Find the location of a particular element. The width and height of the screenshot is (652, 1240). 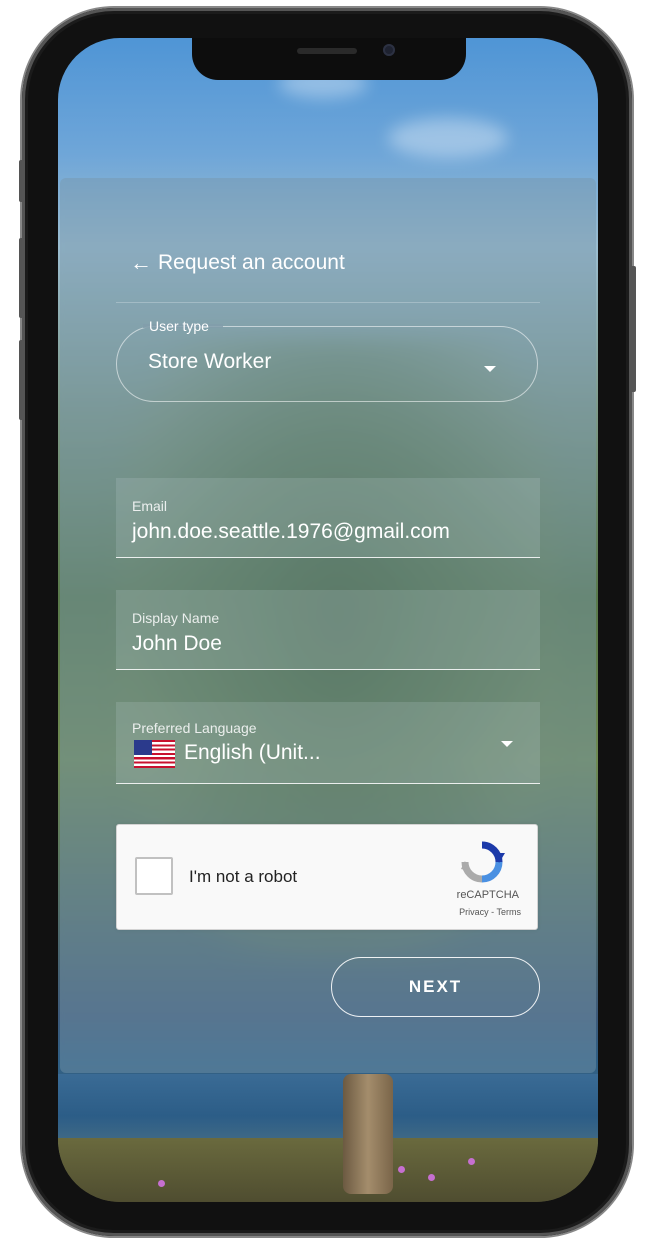

display-name-label: Display Name is located at coordinates (176, 618).